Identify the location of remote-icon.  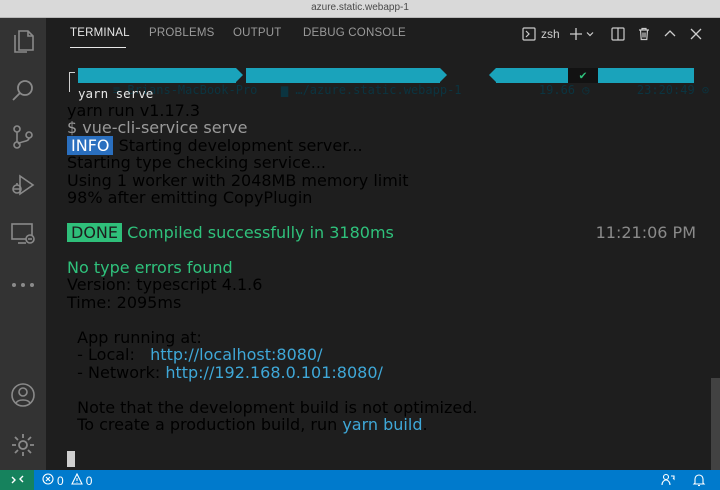
(17, 481).